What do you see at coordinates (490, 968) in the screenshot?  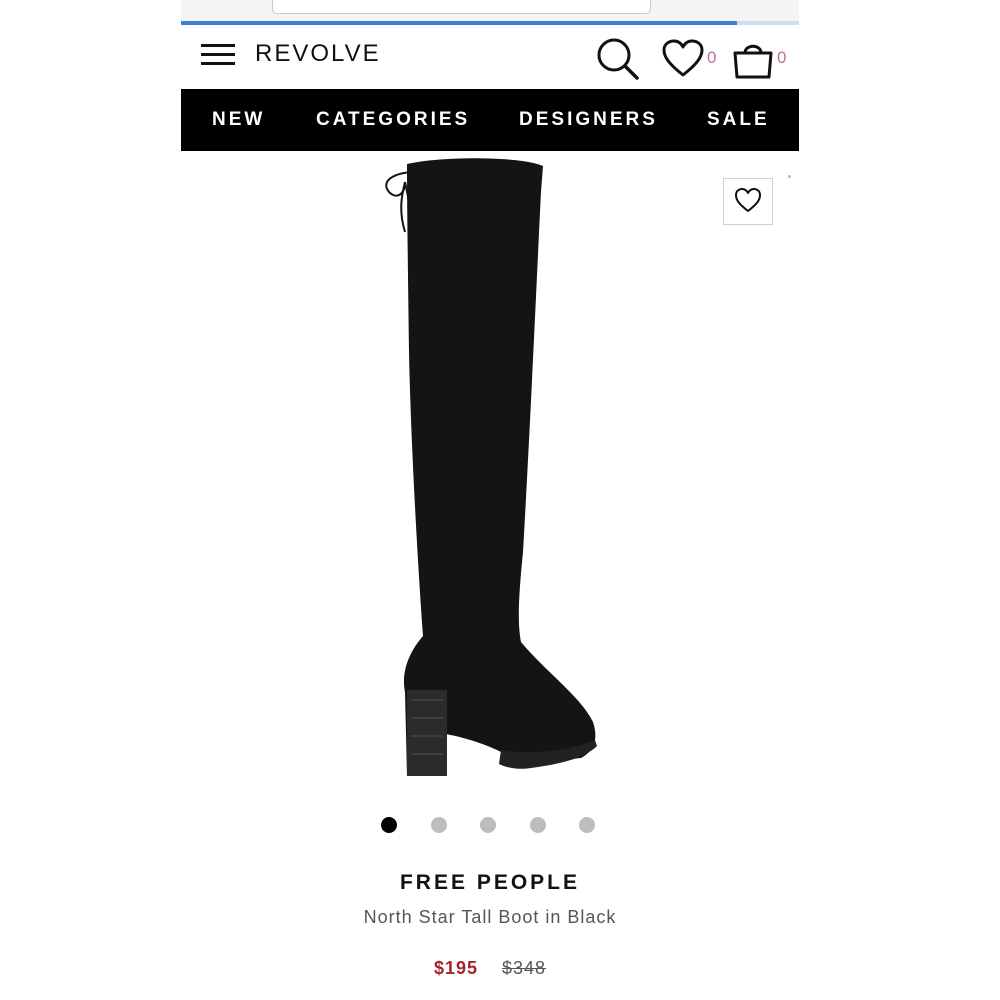 I see `price-row: $195 $348` at bounding box center [490, 968].